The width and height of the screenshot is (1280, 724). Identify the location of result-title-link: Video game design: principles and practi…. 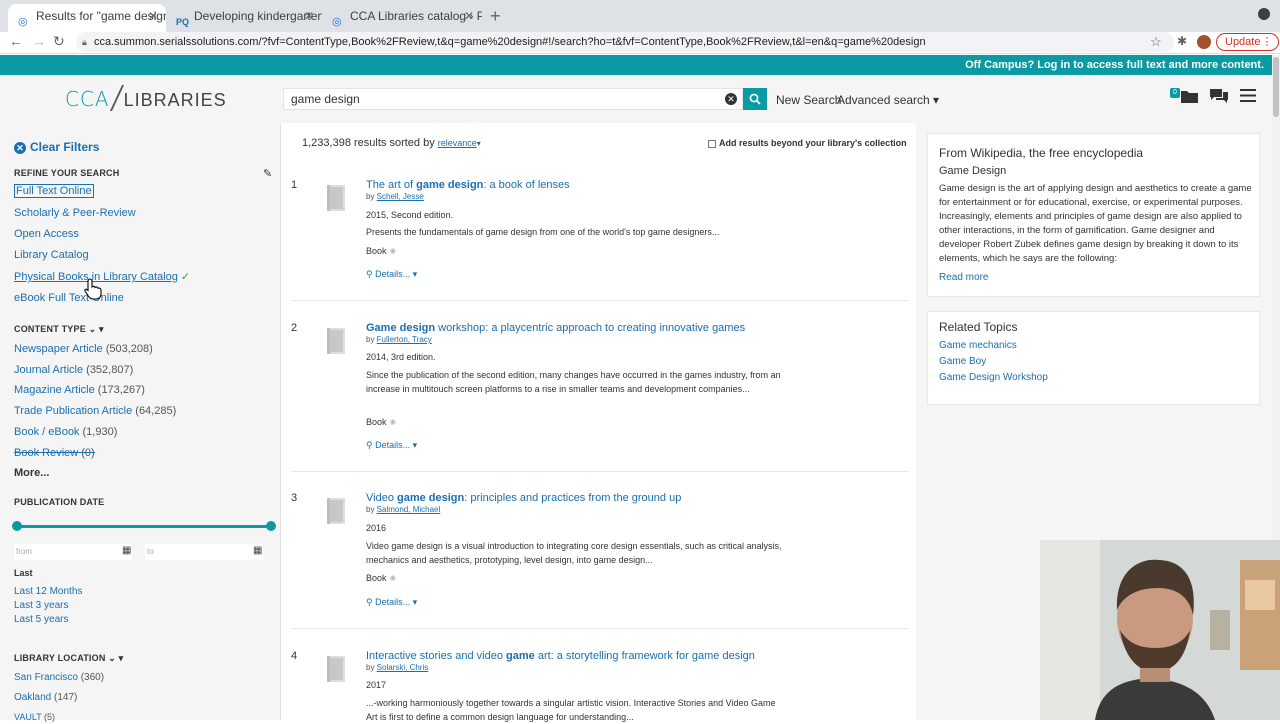
(523, 498).